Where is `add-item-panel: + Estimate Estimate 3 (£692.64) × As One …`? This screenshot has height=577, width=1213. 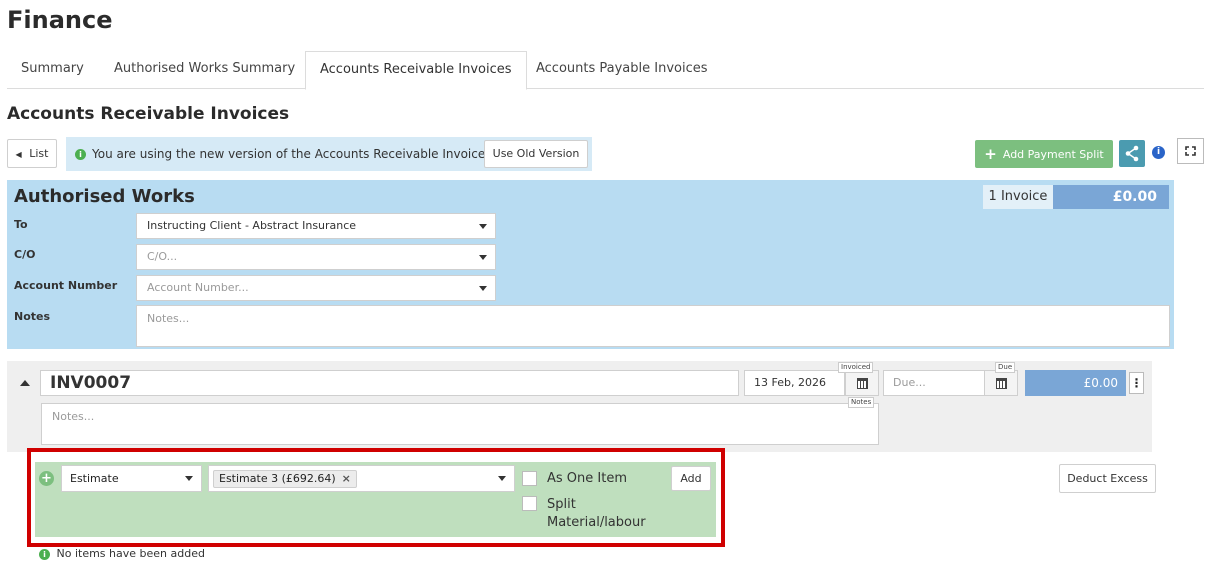
add-item-panel: + Estimate Estimate 3 (£692.64) × As One … is located at coordinates (375, 499).